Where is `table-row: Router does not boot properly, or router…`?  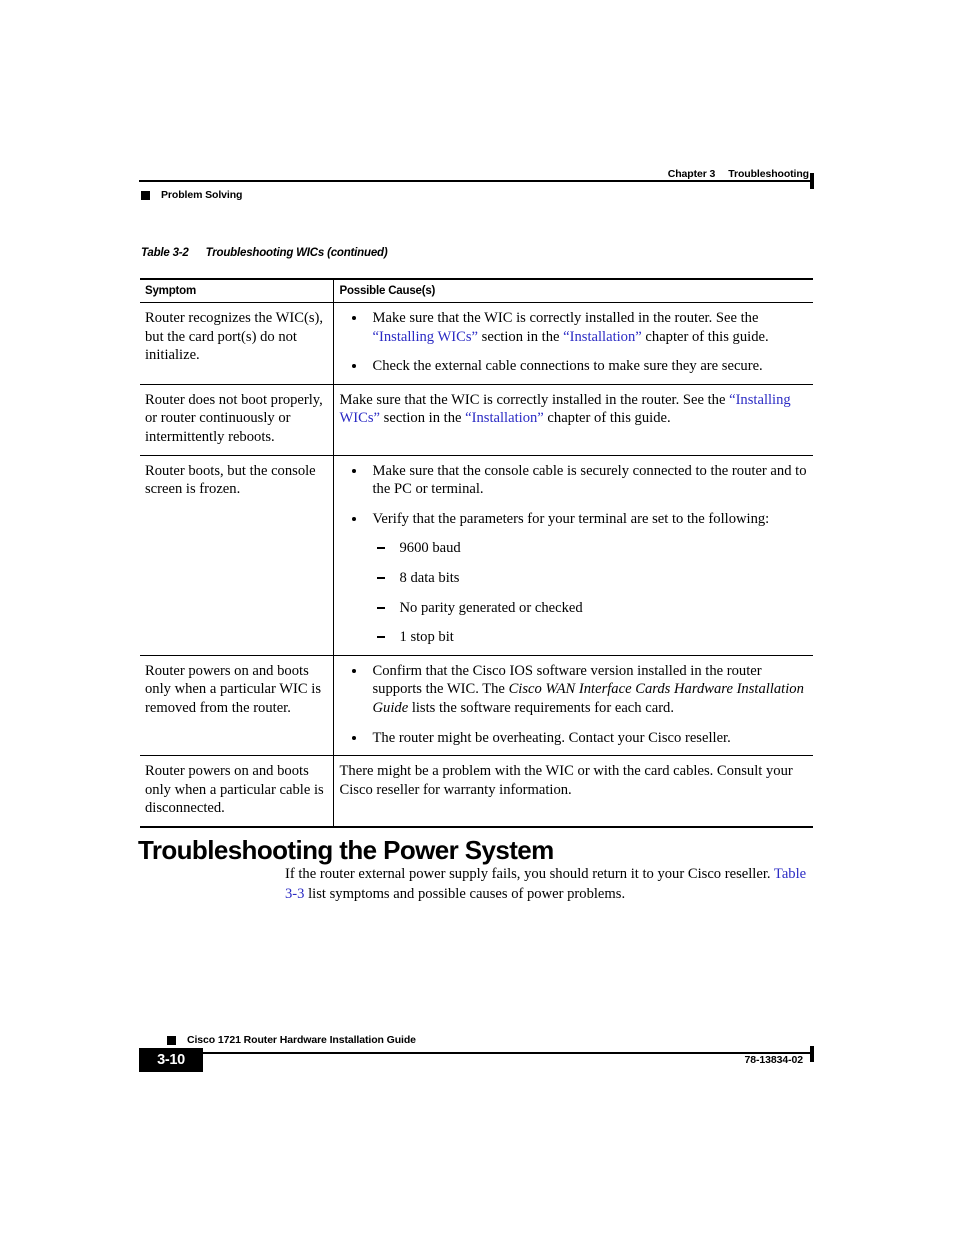 table-row: Router does not boot properly, or router… is located at coordinates (476, 420).